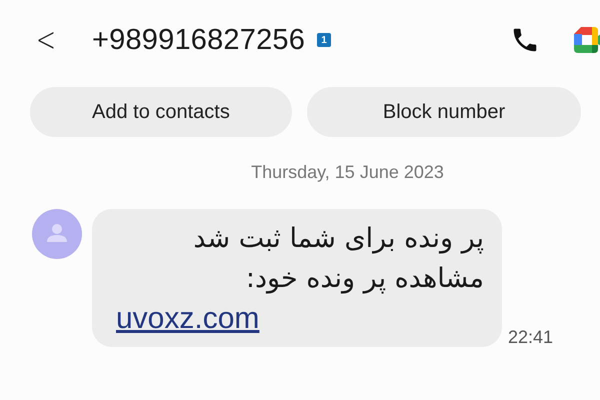 This screenshot has width=600, height=400. Describe the element at coordinates (364, 279) in the screenshot. I see `message-line: مشاهده پر ونده خود:` at that location.